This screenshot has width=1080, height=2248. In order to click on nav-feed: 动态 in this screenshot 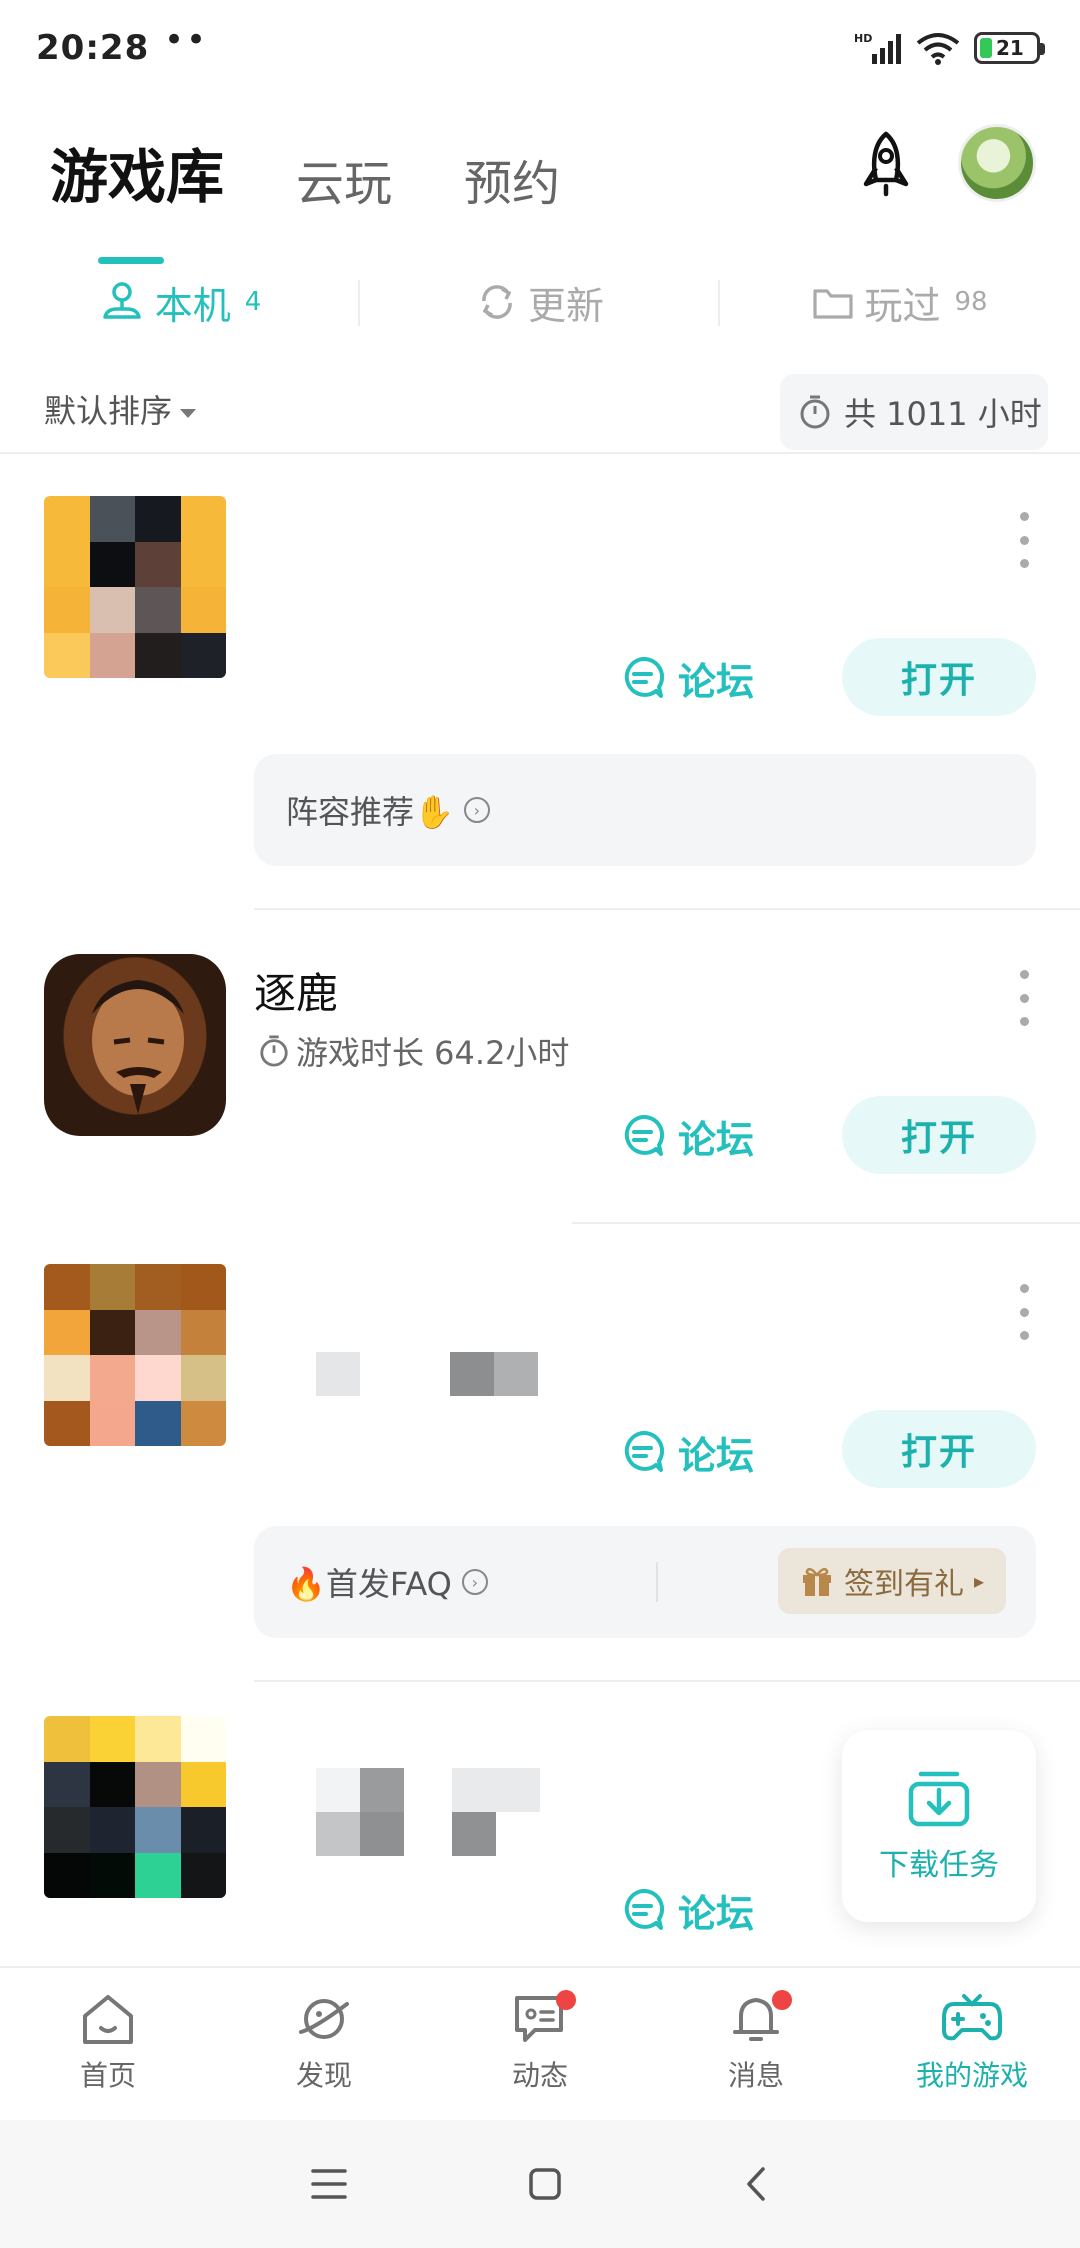, I will do `click(540, 2043)`.